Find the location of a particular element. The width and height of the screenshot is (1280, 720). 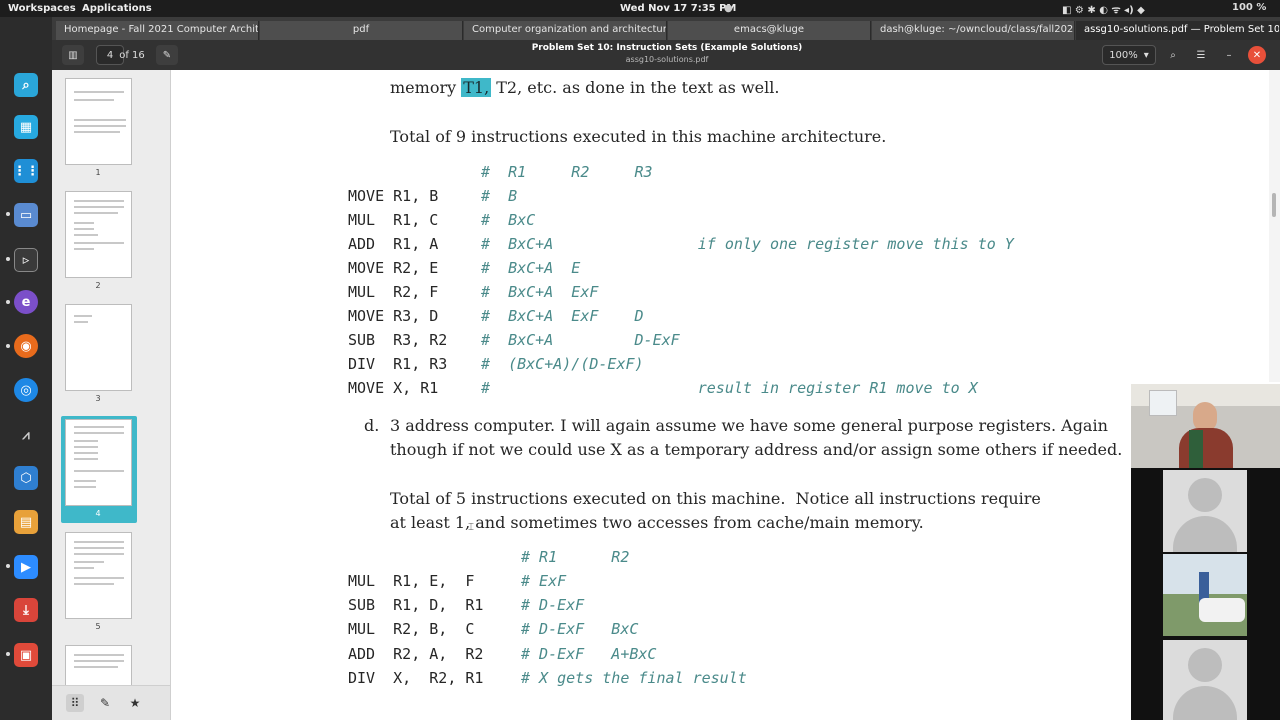

participant-video-speaker is located at coordinates (1205, 426).